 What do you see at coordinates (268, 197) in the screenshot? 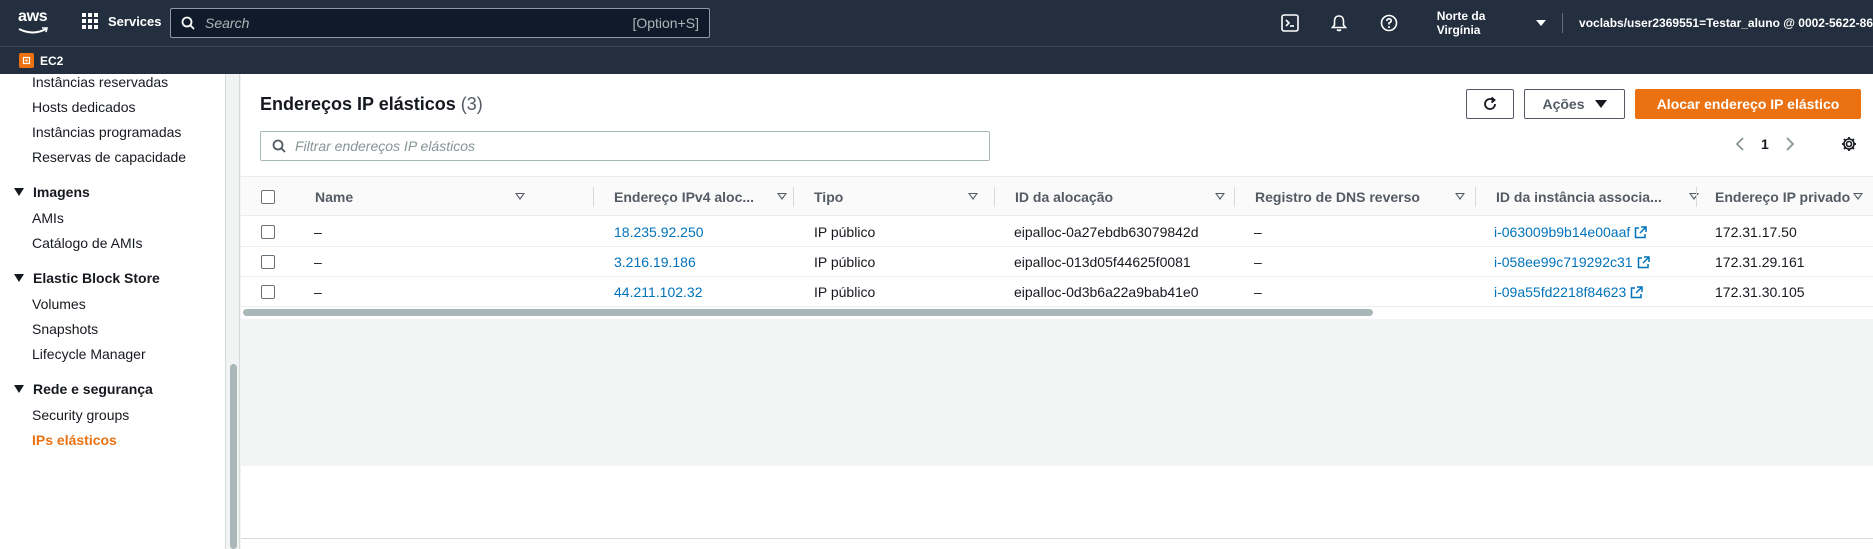
I see `select-all-checkbox` at bounding box center [268, 197].